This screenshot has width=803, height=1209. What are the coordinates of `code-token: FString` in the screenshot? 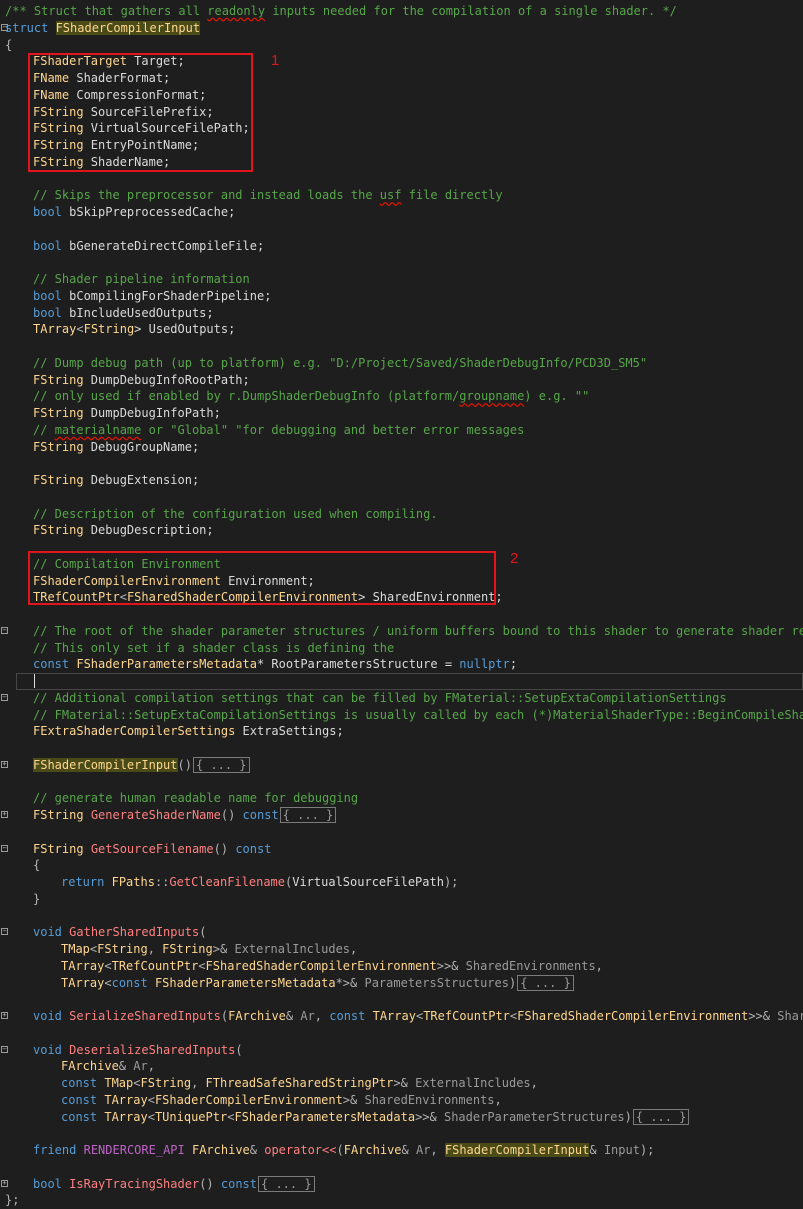 It's located at (58, 379).